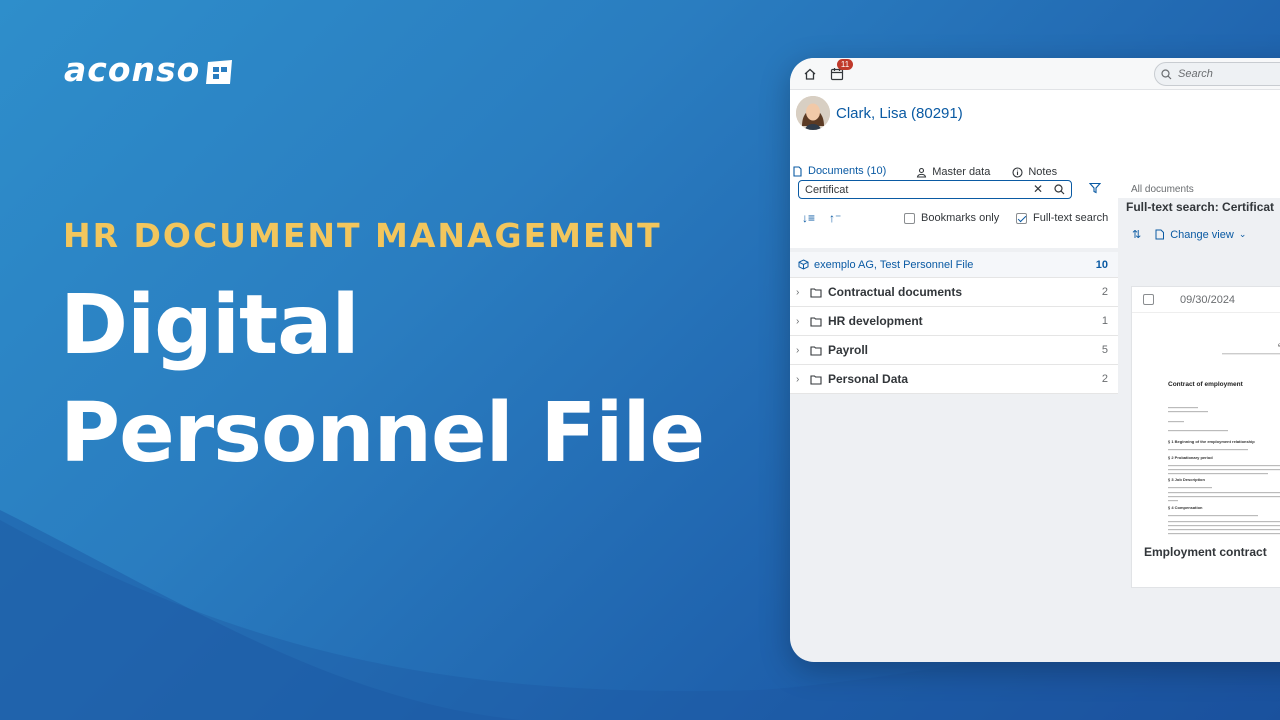 The height and width of the screenshot is (720, 1280). What do you see at coordinates (808, 218) in the screenshot?
I see `sort-descending-icon: ↓≡` at bounding box center [808, 218].